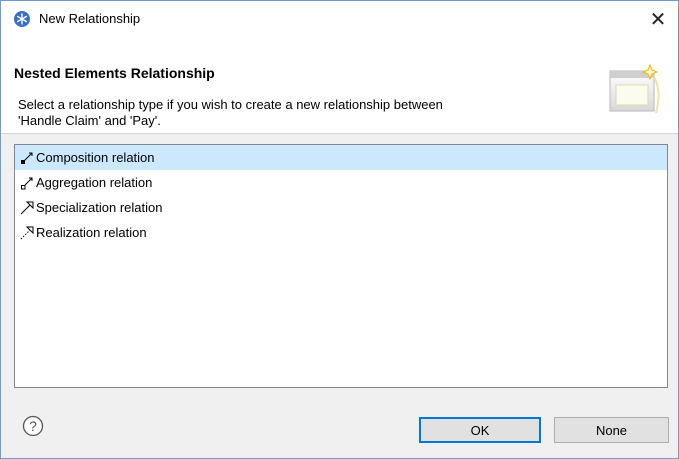  I want to click on list-item-realization: Realization relation, so click(341, 232).